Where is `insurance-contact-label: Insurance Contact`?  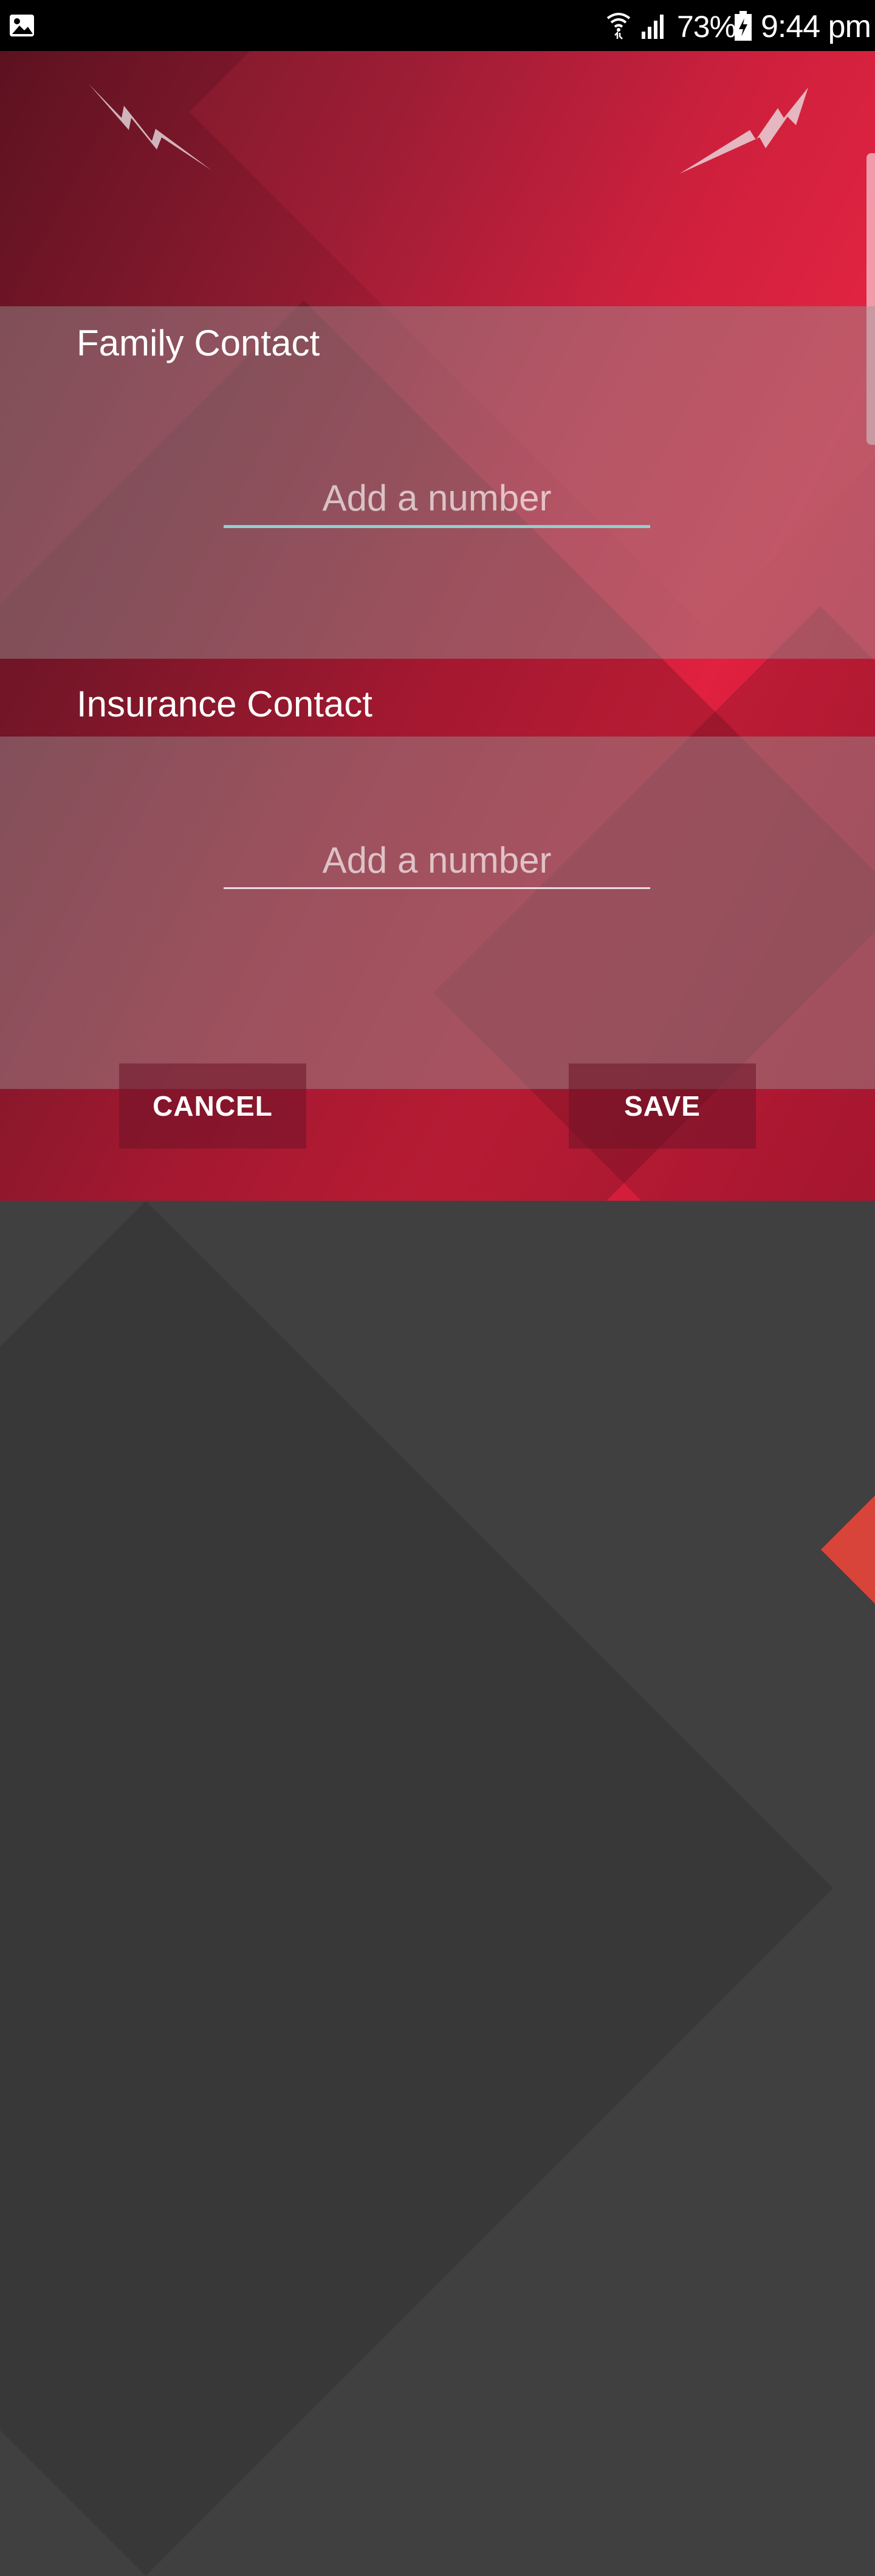
insurance-contact-label: Insurance Contact is located at coordinates (224, 704).